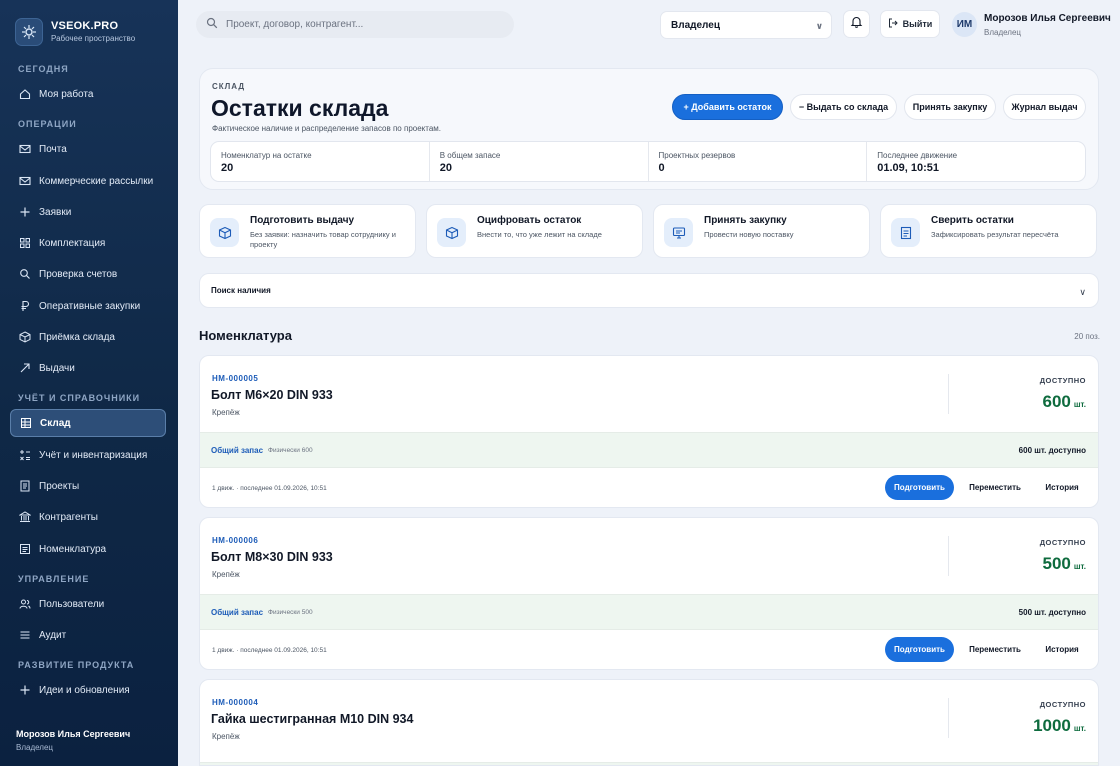  What do you see at coordinates (88, 517) in the screenshot?
I see `sidebar-item-contractors: Контрагенты` at bounding box center [88, 517].